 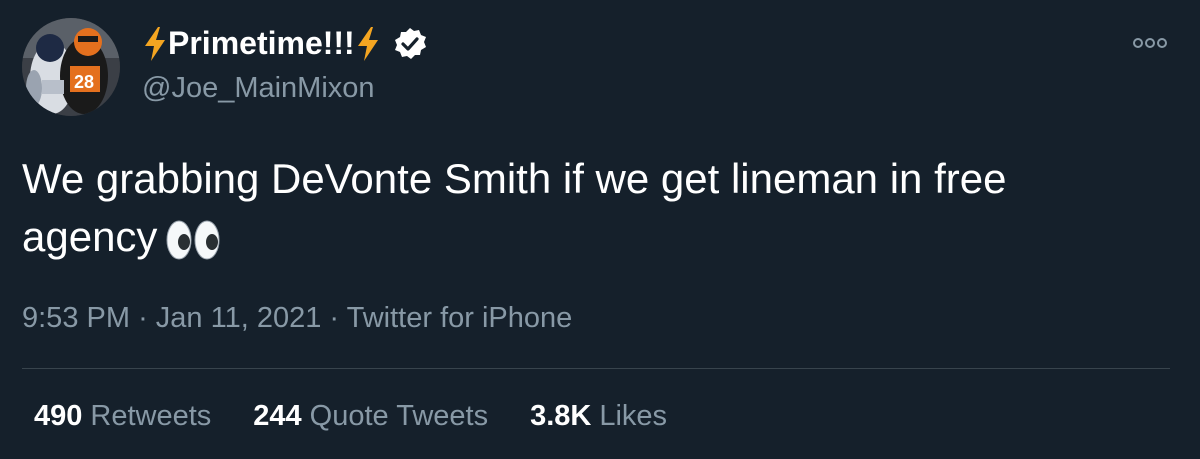 I want to click on likes-count: 3.8K, so click(x=561, y=416).